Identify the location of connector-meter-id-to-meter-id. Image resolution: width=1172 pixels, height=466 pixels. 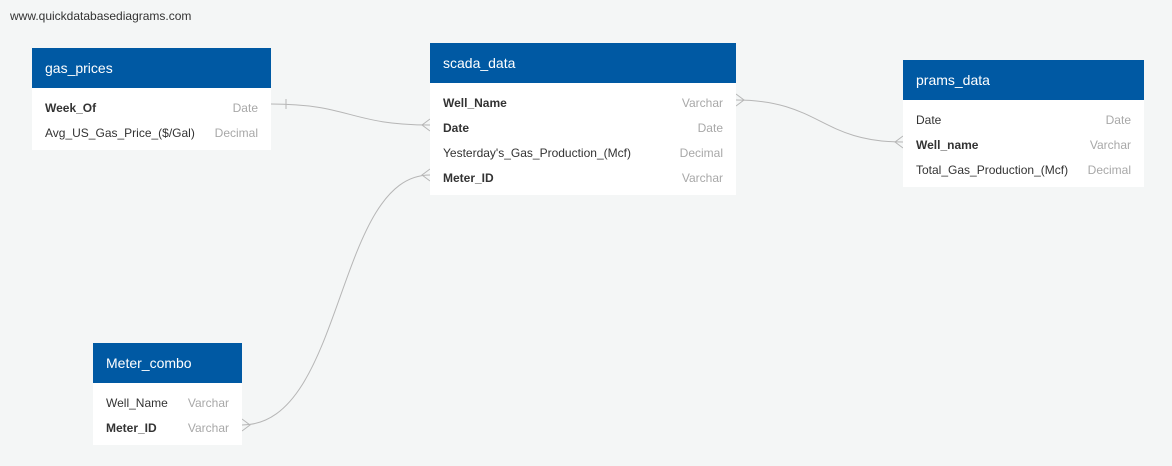
(336, 300).